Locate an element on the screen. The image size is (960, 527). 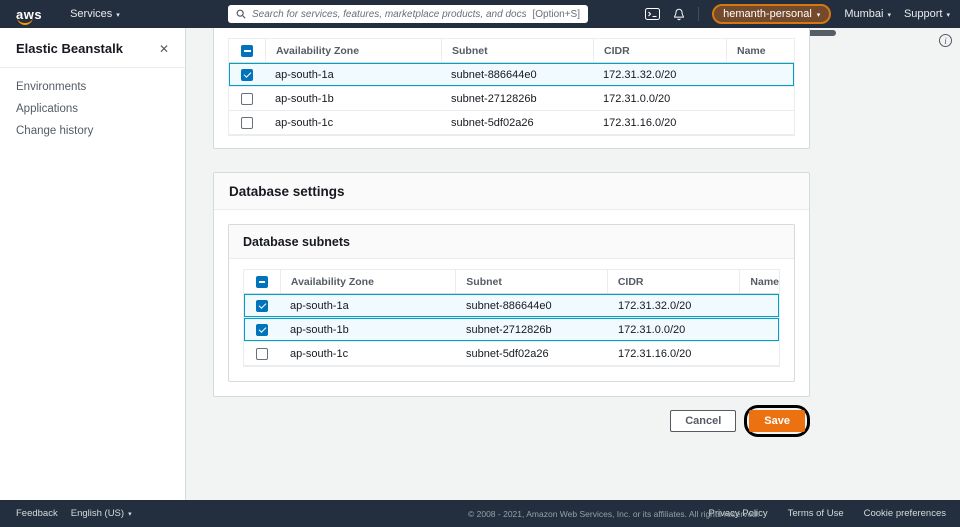
search-shortcut: [Option+S] is located at coordinates (556, 14).